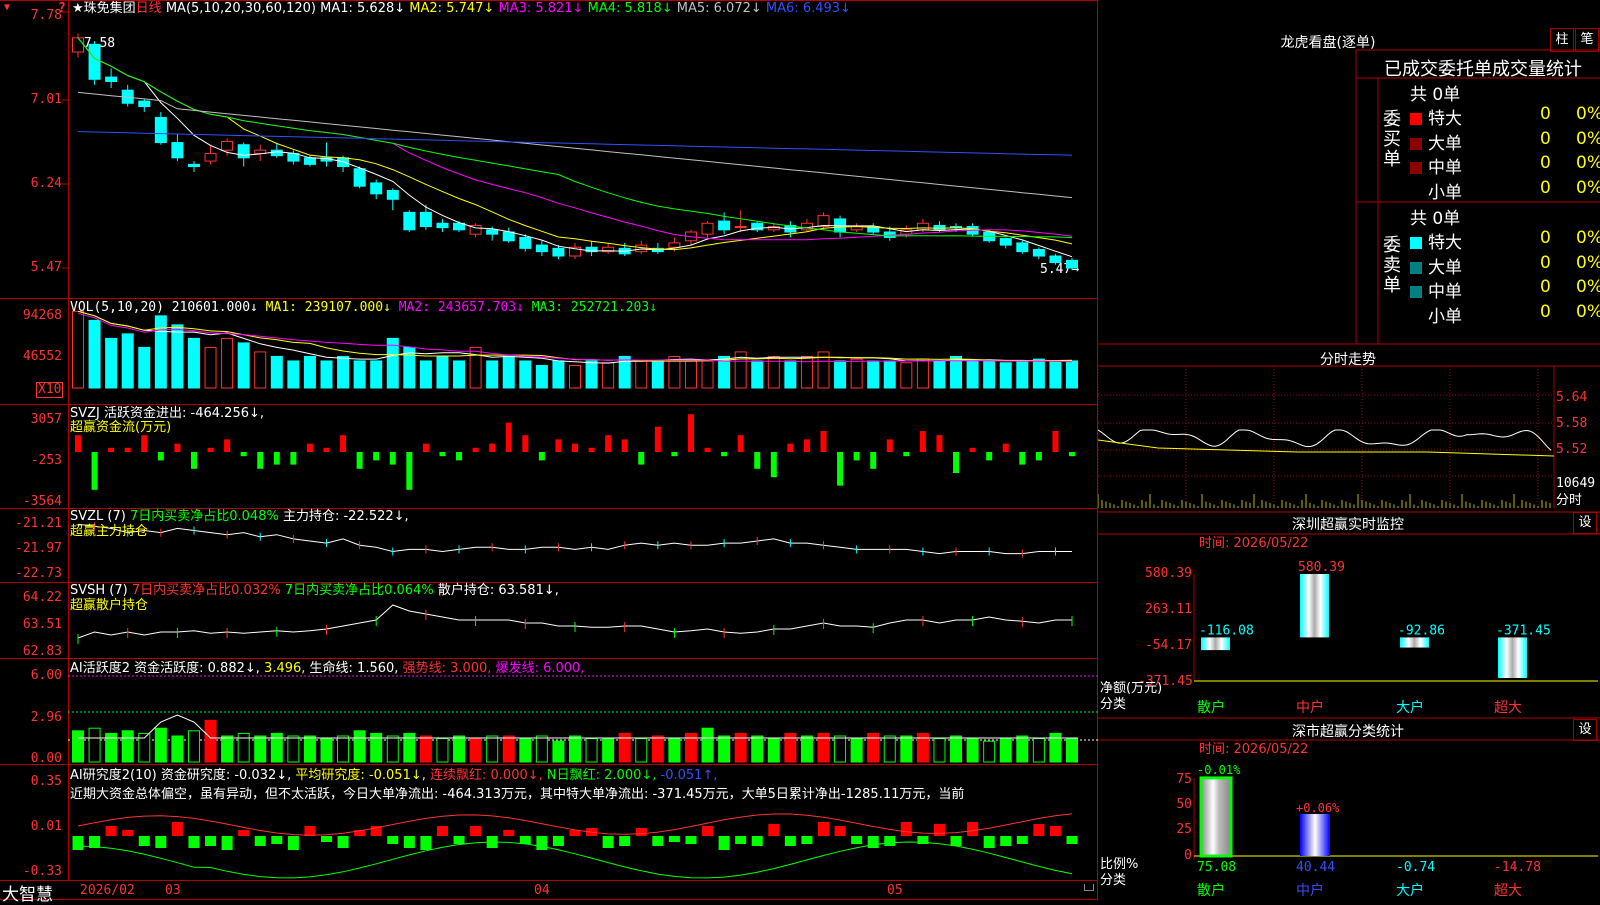  What do you see at coordinates (1445, 243) in the screenshot?
I see `sell-type: 特大` at bounding box center [1445, 243].